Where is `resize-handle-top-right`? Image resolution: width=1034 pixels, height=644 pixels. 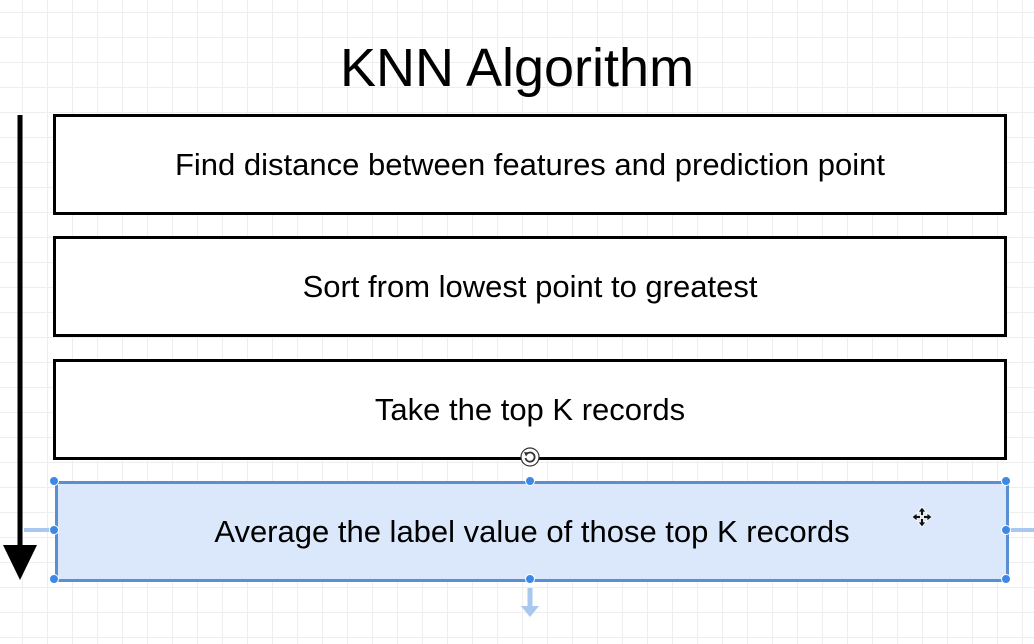
resize-handle-top-right is located at coordinates (1006, 481).